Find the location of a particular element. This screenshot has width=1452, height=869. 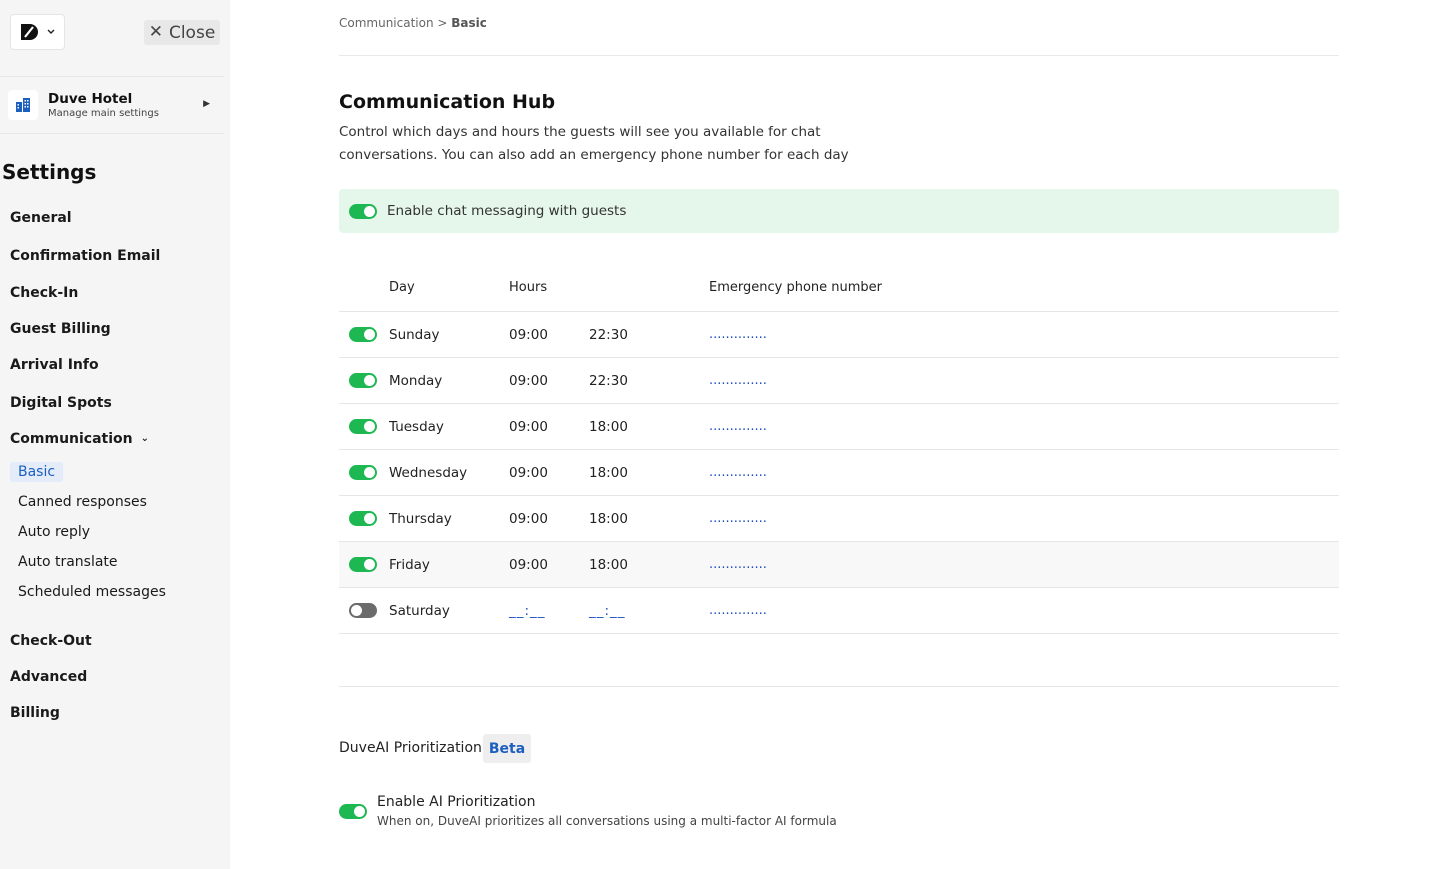

duve-logo-icon is located at coordinates (29, 32).